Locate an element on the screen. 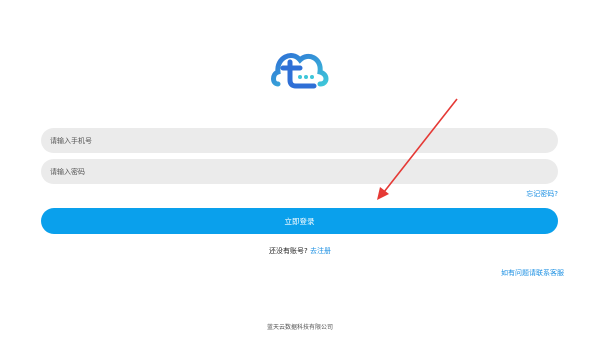 The image size is (600, 337). cloud-logo-icon is located at coordinates (300, 71).